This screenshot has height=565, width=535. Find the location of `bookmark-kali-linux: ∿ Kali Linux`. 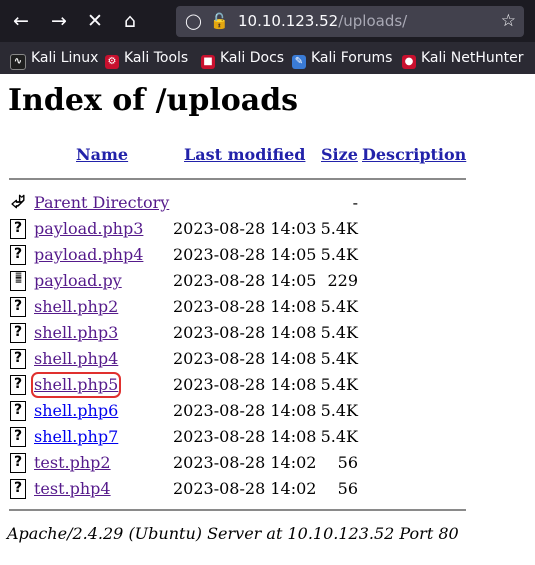

bookmark-kali-linux: ∿ Kali Linux is located at coordinates (54, 59).